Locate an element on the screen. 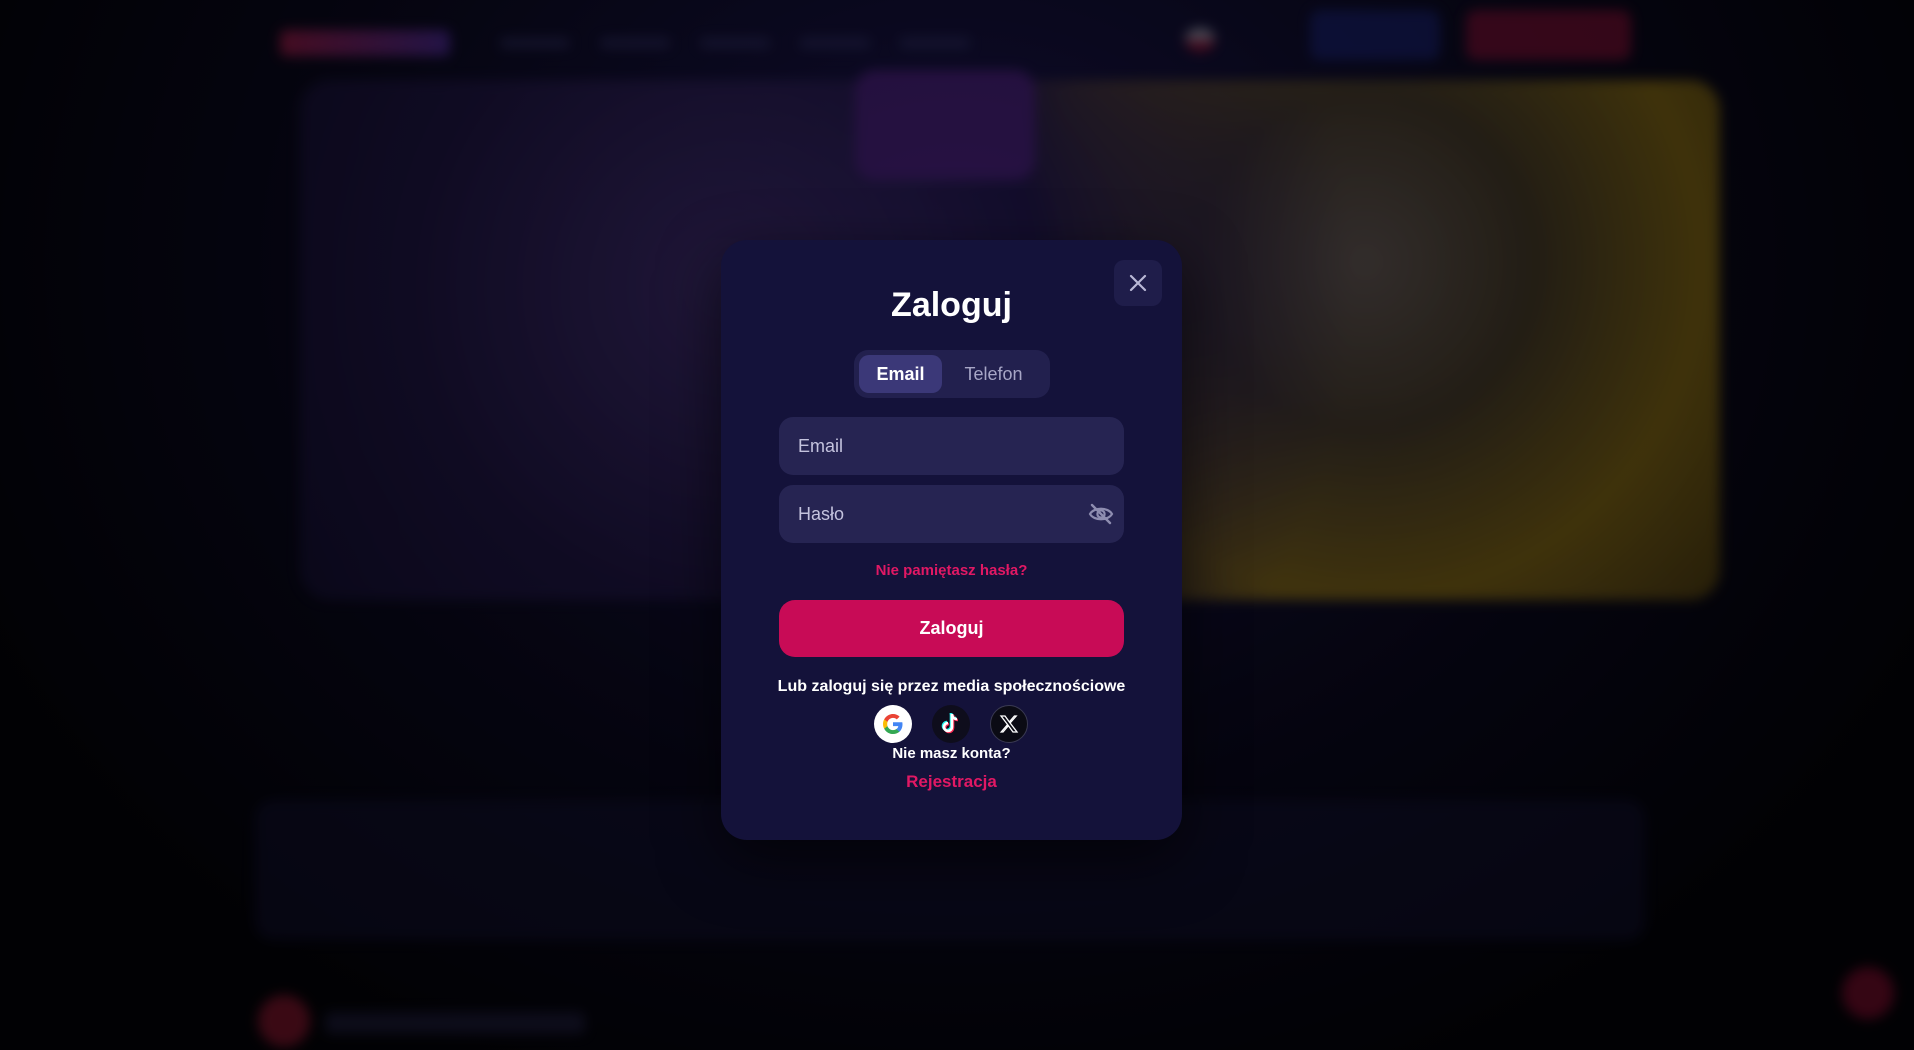  modal-title: Zaloguj is located at coordinates (951, 305).